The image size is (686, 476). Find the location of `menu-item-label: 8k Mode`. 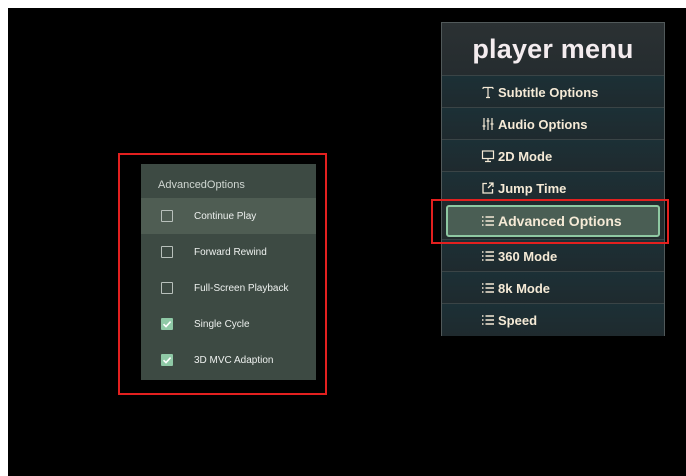

menu-item-label: 8k Mode is located at coordinates (524, 288).